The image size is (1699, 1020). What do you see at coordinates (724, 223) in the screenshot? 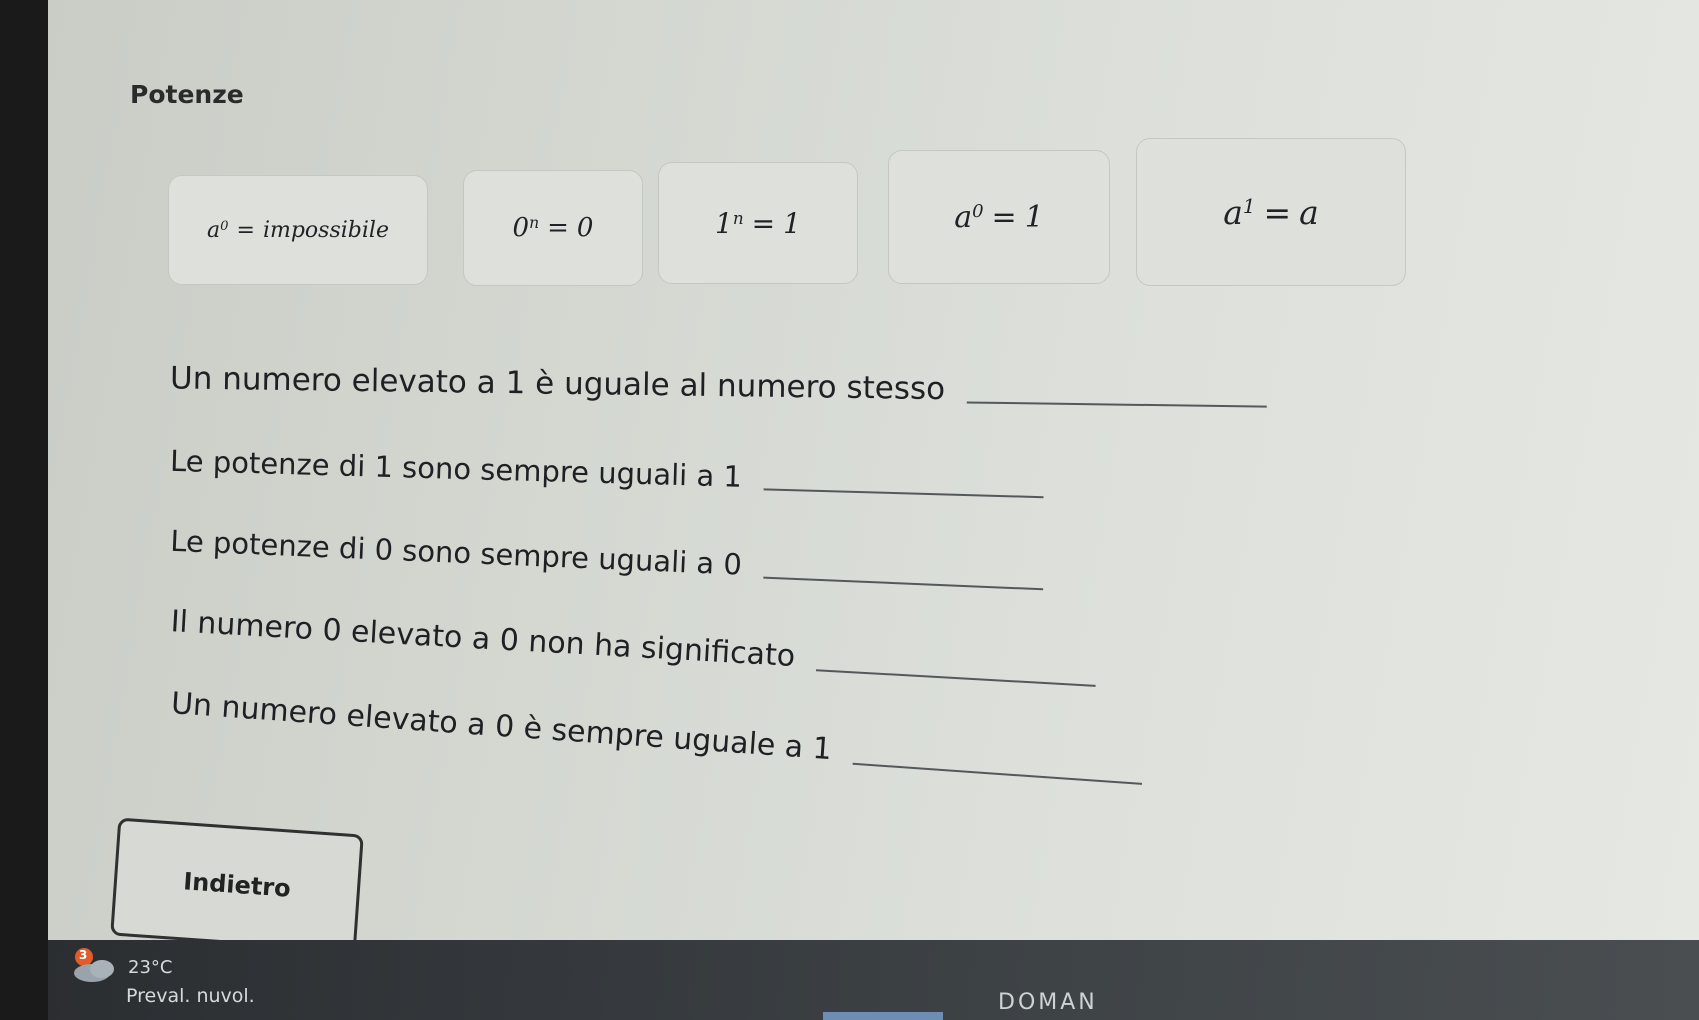
I see `card-3-base: 1` at bounding box center [724, 223].